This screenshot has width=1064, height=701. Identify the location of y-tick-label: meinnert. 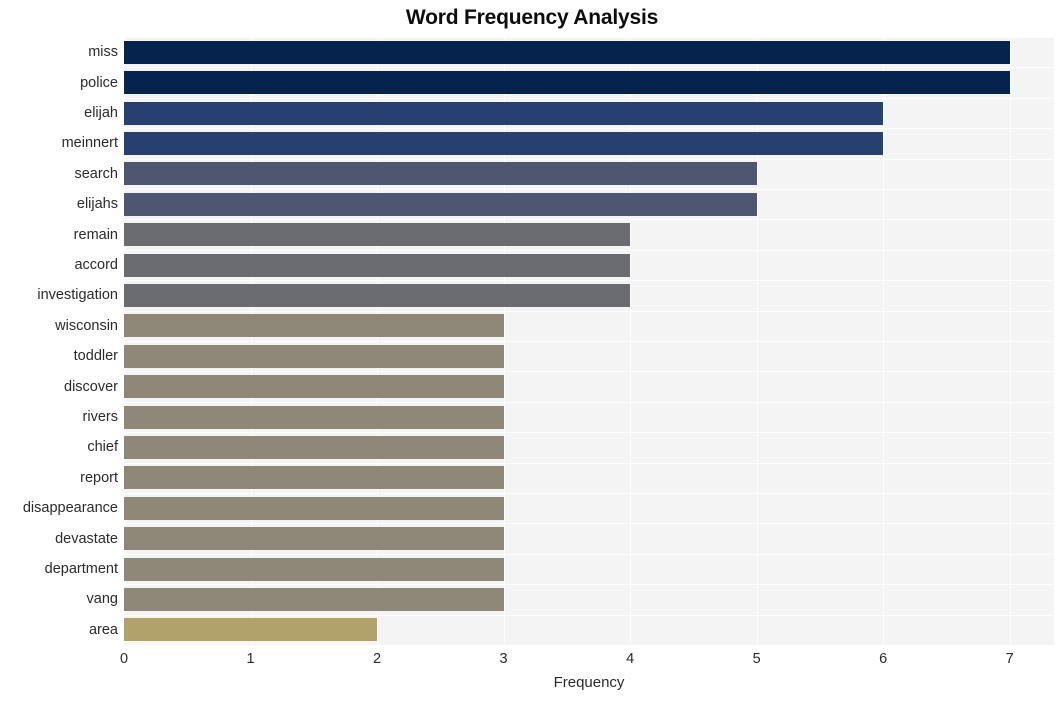
(89, 143).